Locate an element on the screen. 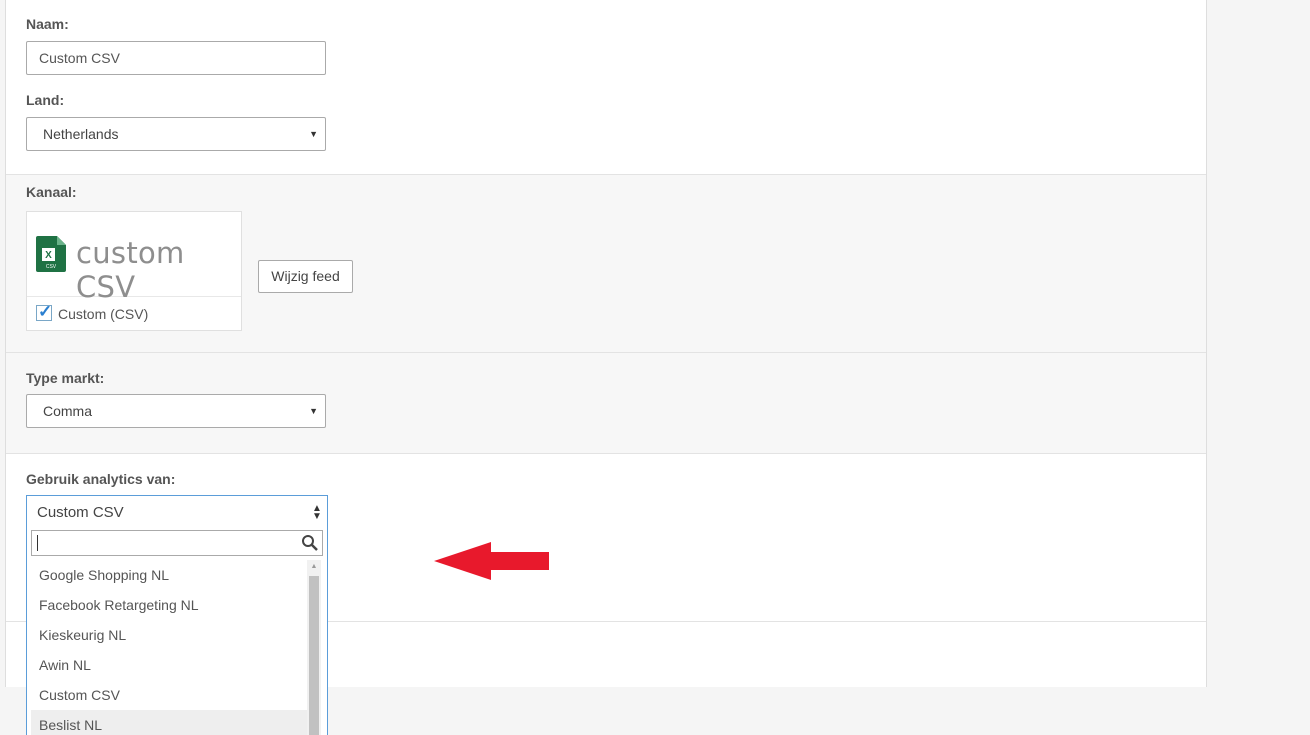 Image resolution: width=1310 pixels, height=735 pixels. channel-checkbox: ✓ is located at coordinates (44, 311).